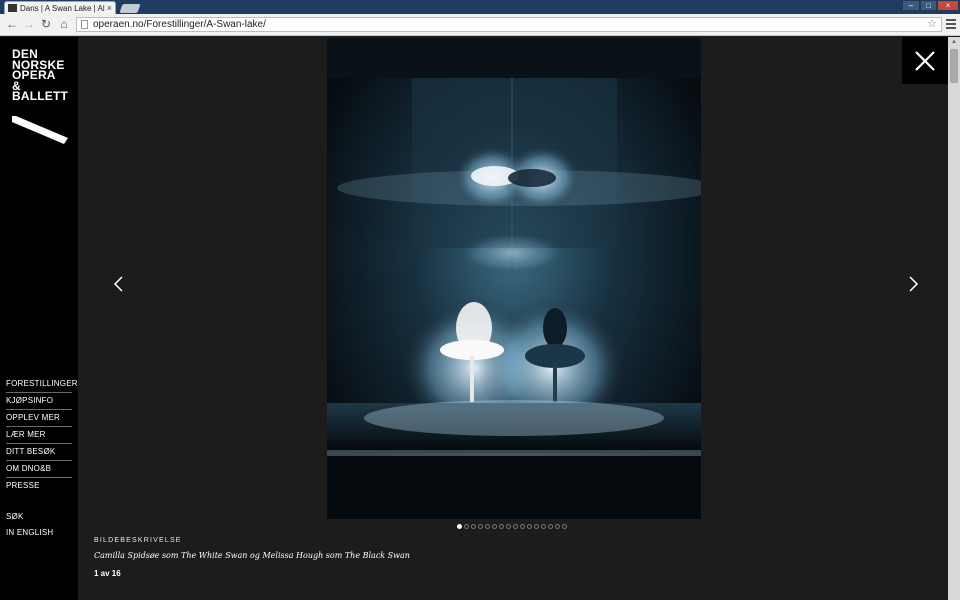 This screenshot has height=600, width=960. I want to click on image-counter: 1 av 16, so click(107, 573).